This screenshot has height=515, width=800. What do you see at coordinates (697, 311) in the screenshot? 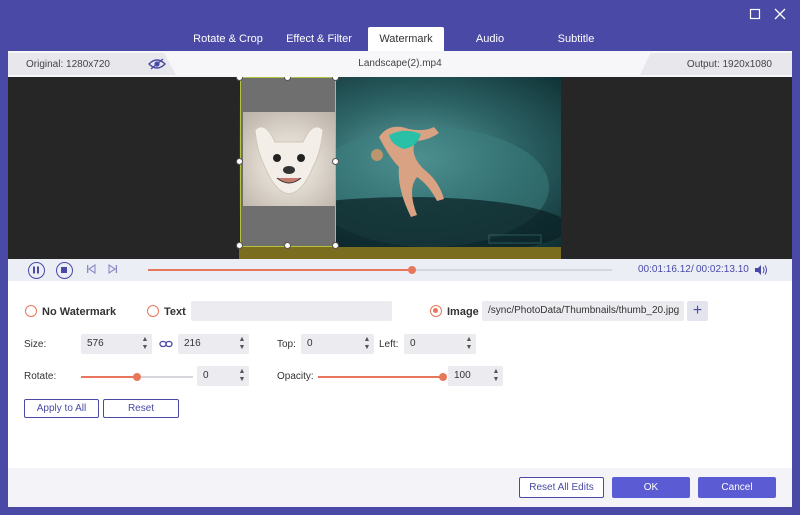
I see `add-image-button: +` at bounding box center [697, 311].